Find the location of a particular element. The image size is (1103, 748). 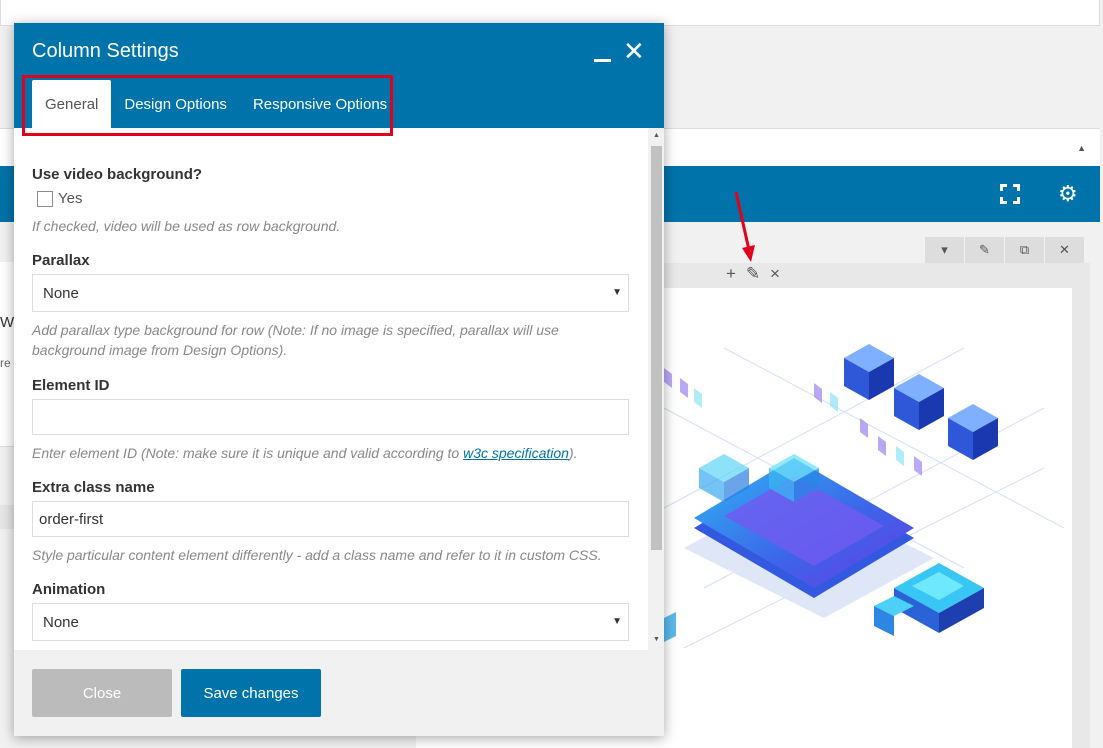

copy-icon: ⧉ is located at coordinates (1024, 250).